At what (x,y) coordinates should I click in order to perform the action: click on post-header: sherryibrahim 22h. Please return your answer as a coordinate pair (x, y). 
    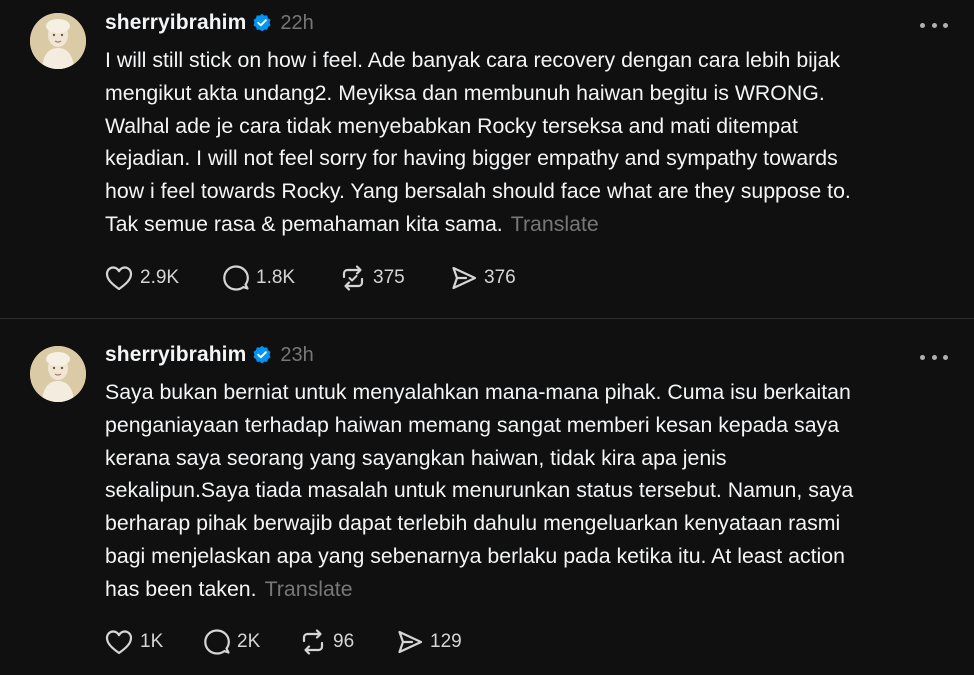
    Looking at the image, I should click on (209, 23).